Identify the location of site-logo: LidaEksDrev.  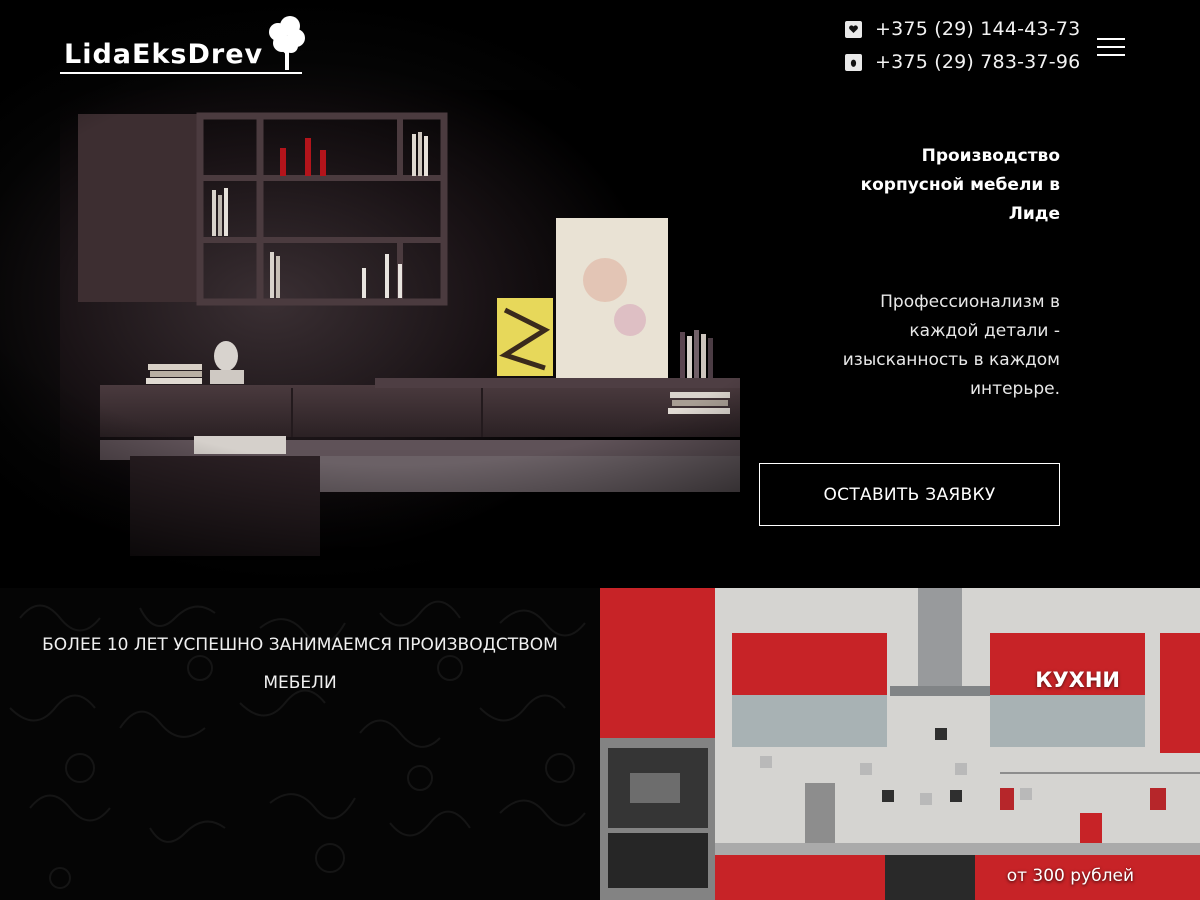
(185, 46).